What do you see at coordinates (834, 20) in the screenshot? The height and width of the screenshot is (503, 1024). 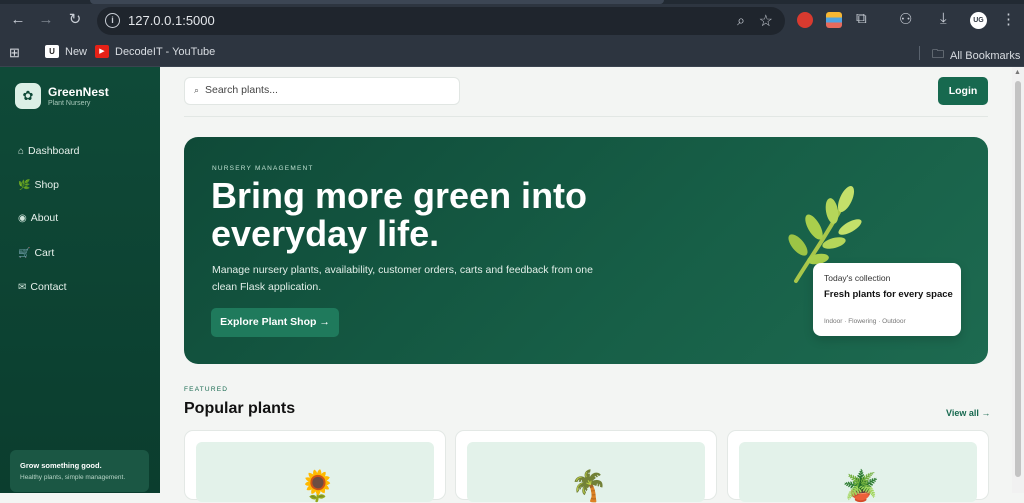 I see `extension-colors-icon` at bounding box center [834, 20].